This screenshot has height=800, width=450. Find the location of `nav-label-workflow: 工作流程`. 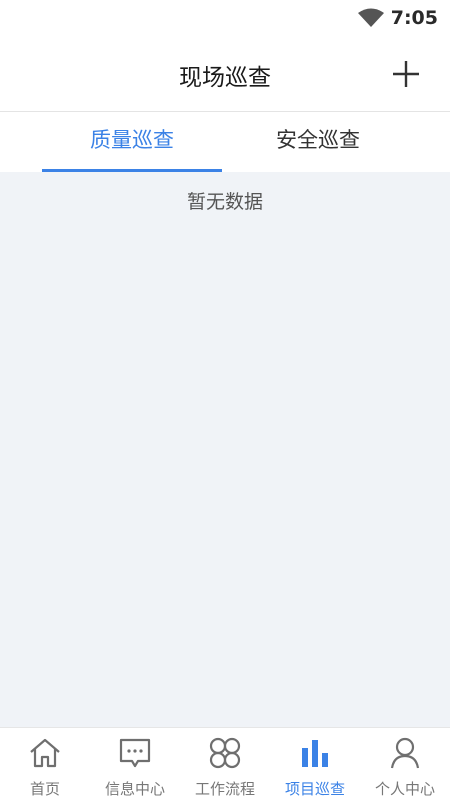

nav-label-workflow: 工作流程 is located at coordinates (224, 789).